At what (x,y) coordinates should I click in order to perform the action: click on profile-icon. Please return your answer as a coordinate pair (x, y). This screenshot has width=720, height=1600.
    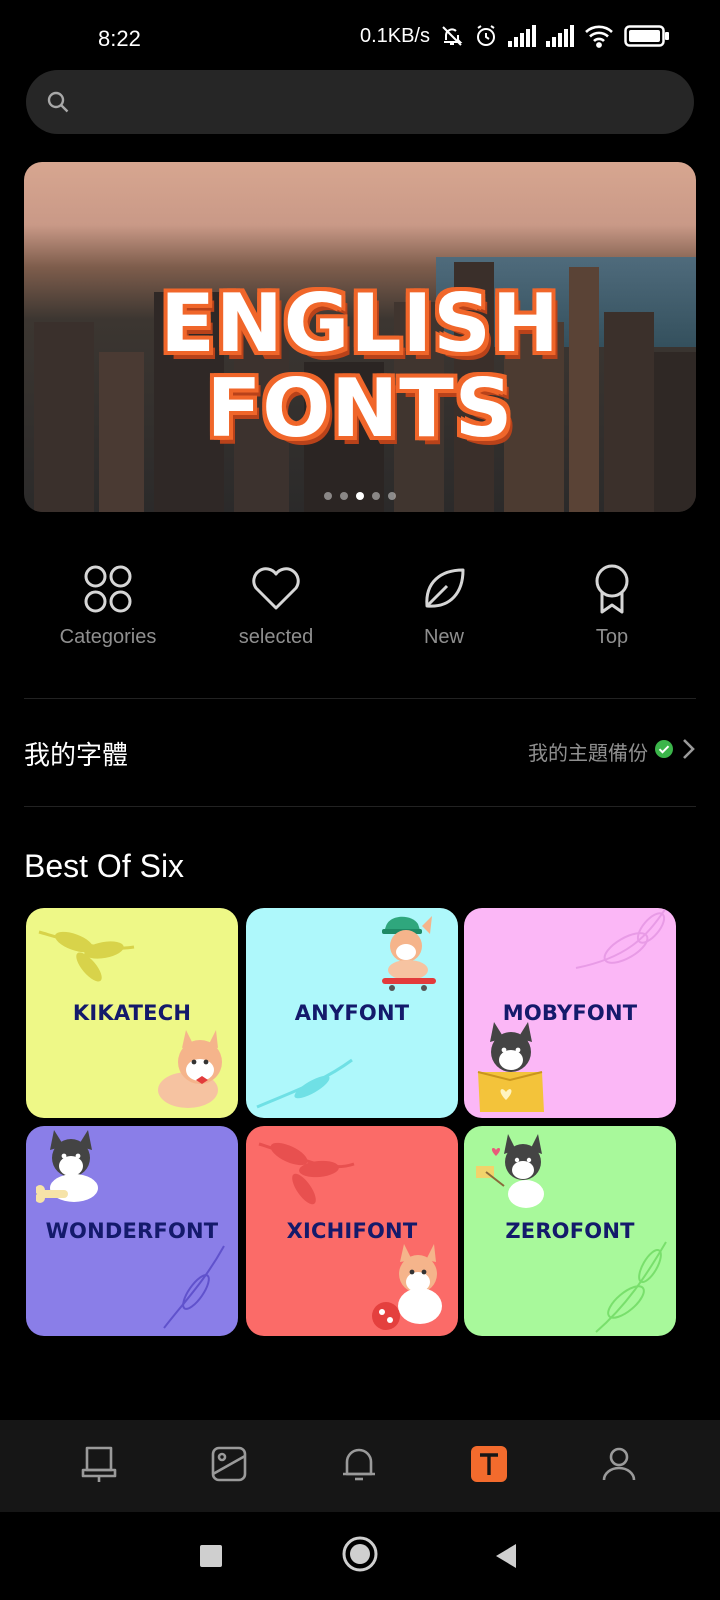
    Looking at the image, I should click on (619, 1466).